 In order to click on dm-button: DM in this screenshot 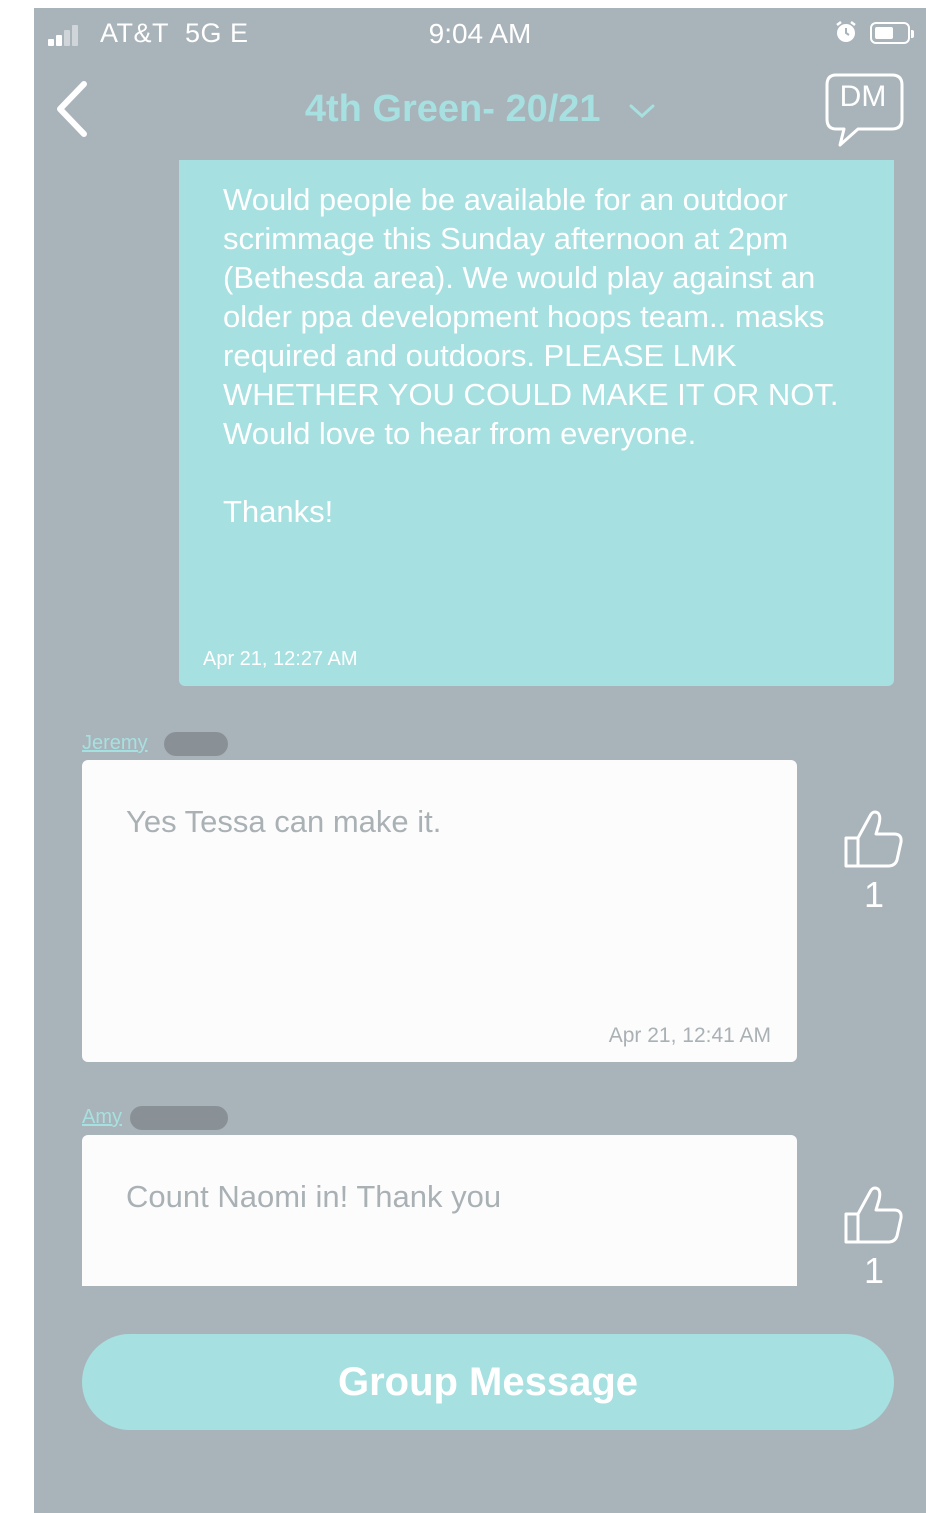, I will do `click(865, 112)`.